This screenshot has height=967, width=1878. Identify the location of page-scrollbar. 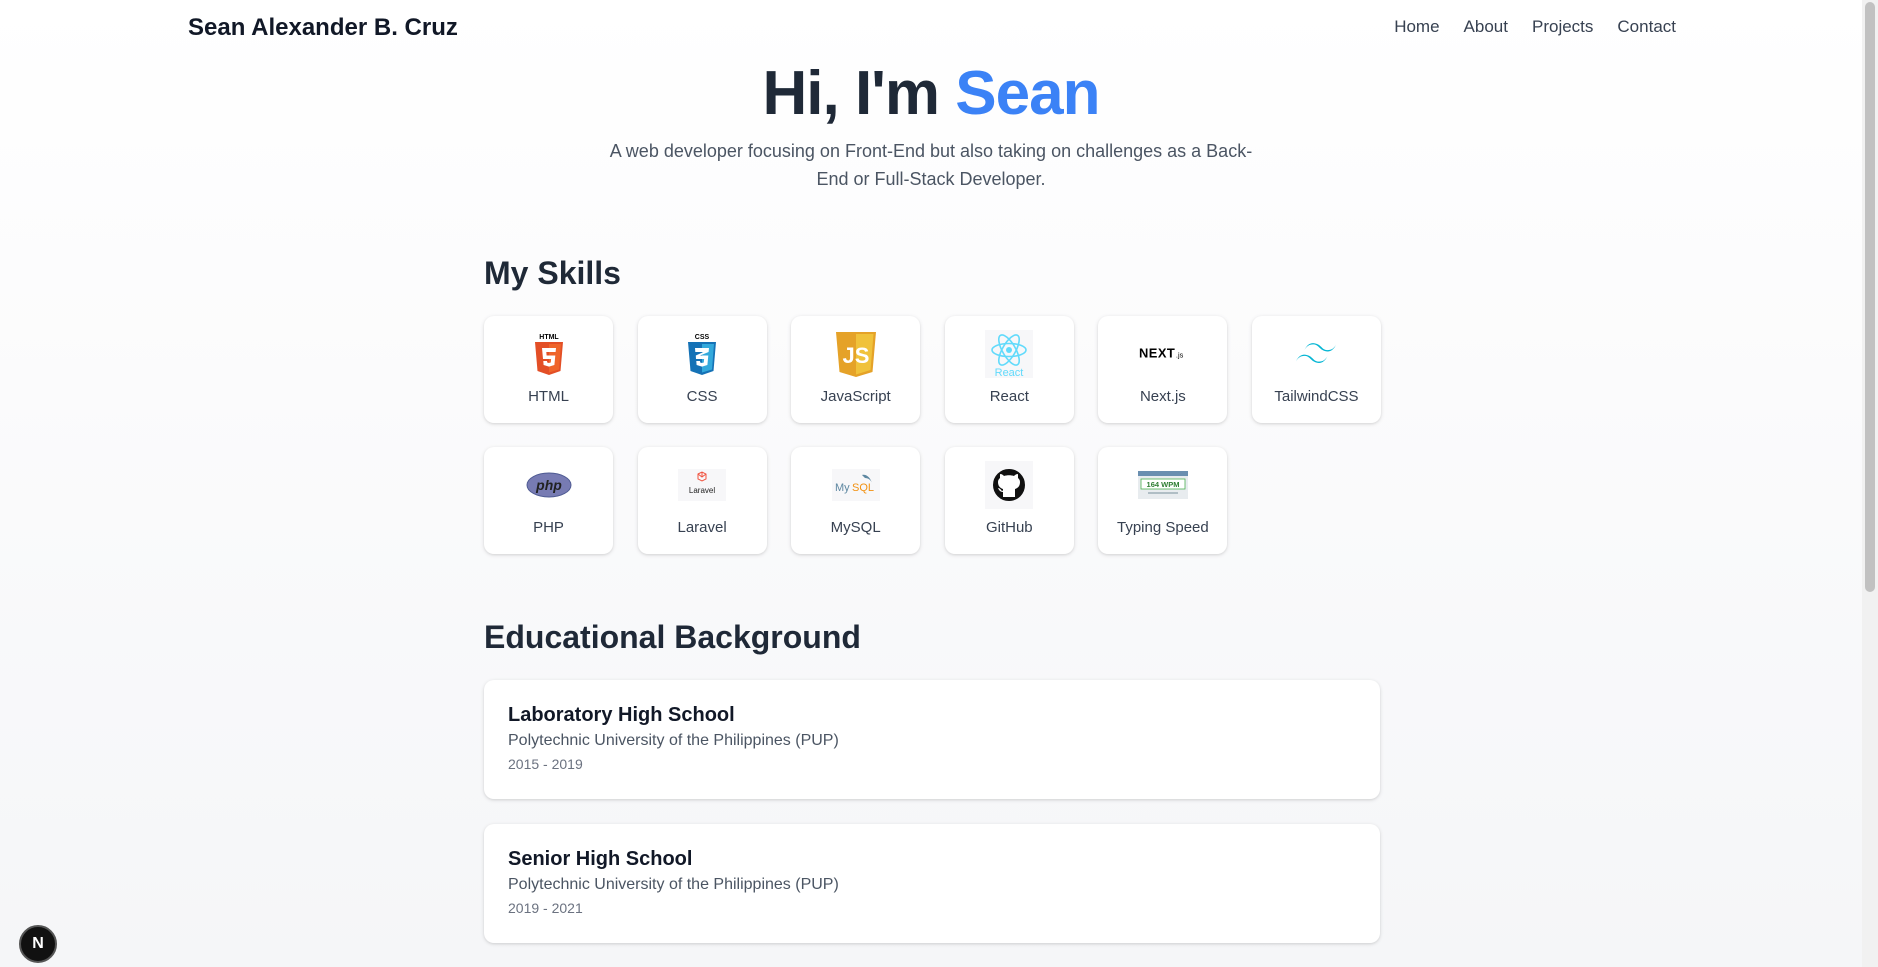
(1870, 483).